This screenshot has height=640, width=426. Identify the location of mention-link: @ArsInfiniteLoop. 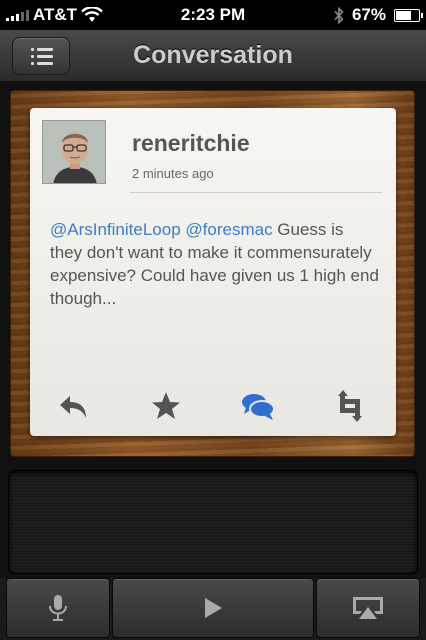
(115, 229).